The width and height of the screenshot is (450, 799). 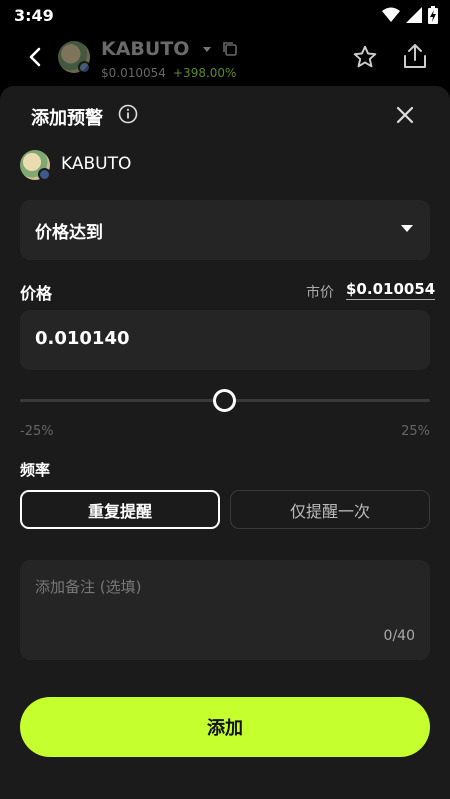 I want to click on slider-min-label: -25%, so click(x=37, y=431).